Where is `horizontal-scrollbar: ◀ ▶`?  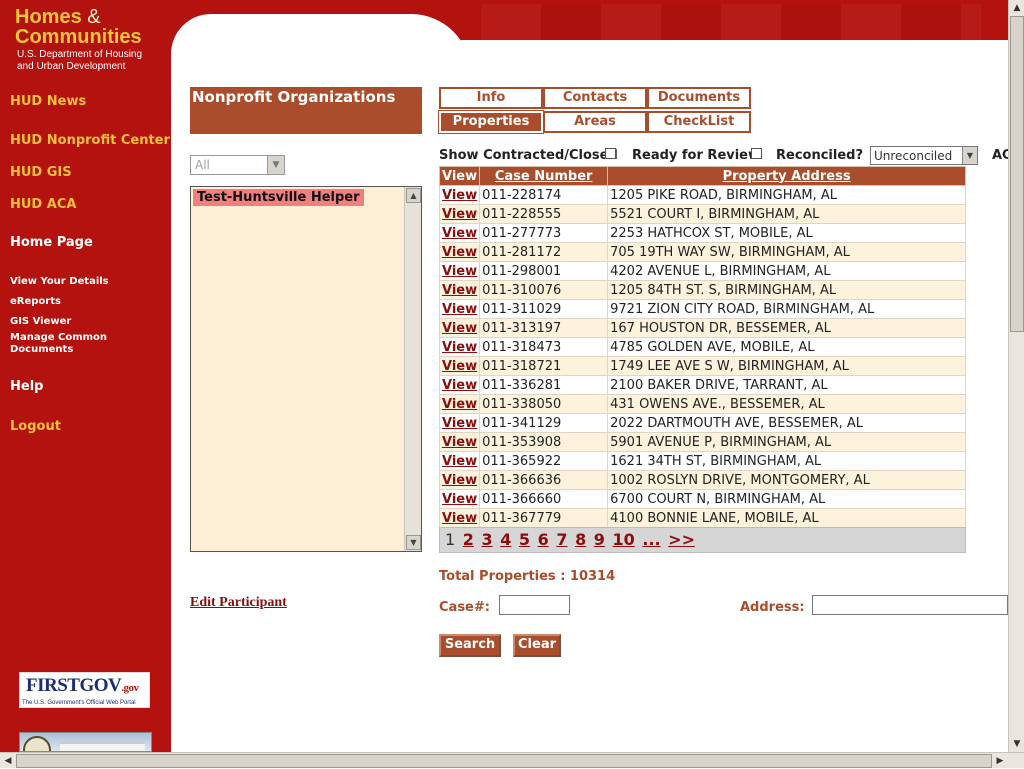 horizontal-scrollbar: ◀ ▶ is located at coordinates (512, 760).